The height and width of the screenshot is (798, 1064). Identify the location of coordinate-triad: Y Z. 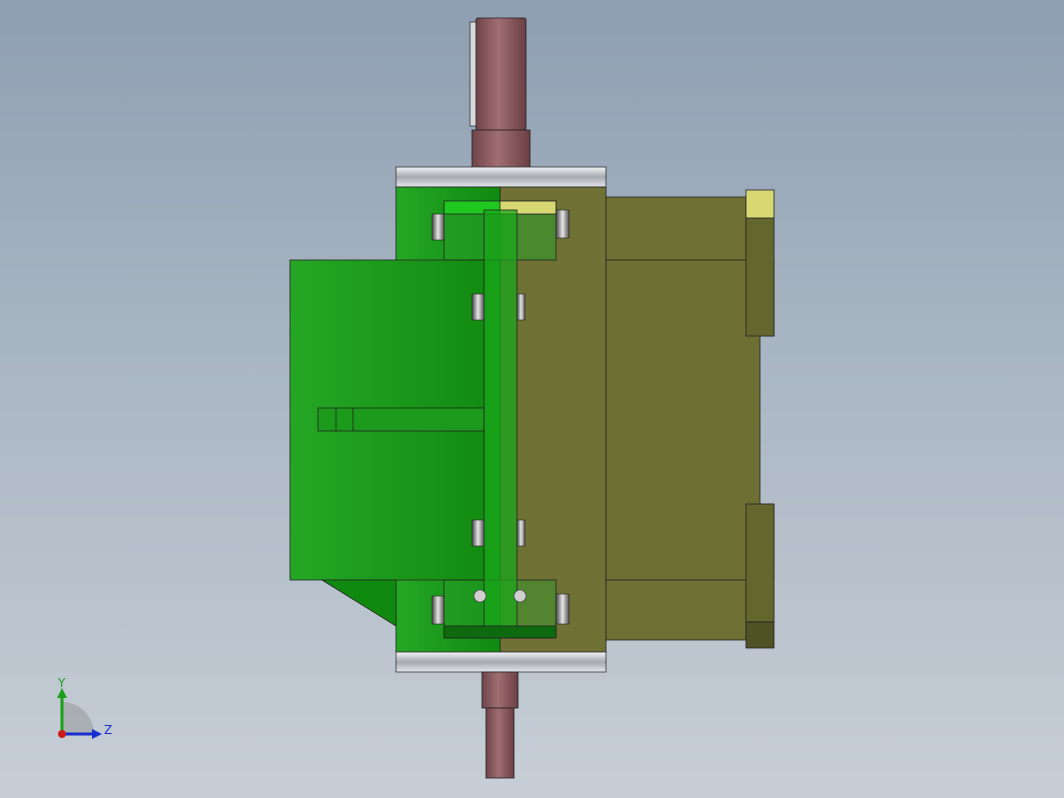
(84, 707).